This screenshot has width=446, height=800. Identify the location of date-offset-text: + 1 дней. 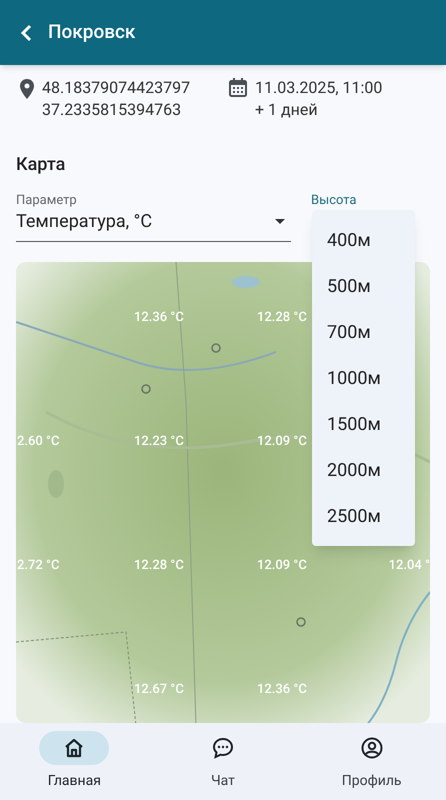
(287, 110).